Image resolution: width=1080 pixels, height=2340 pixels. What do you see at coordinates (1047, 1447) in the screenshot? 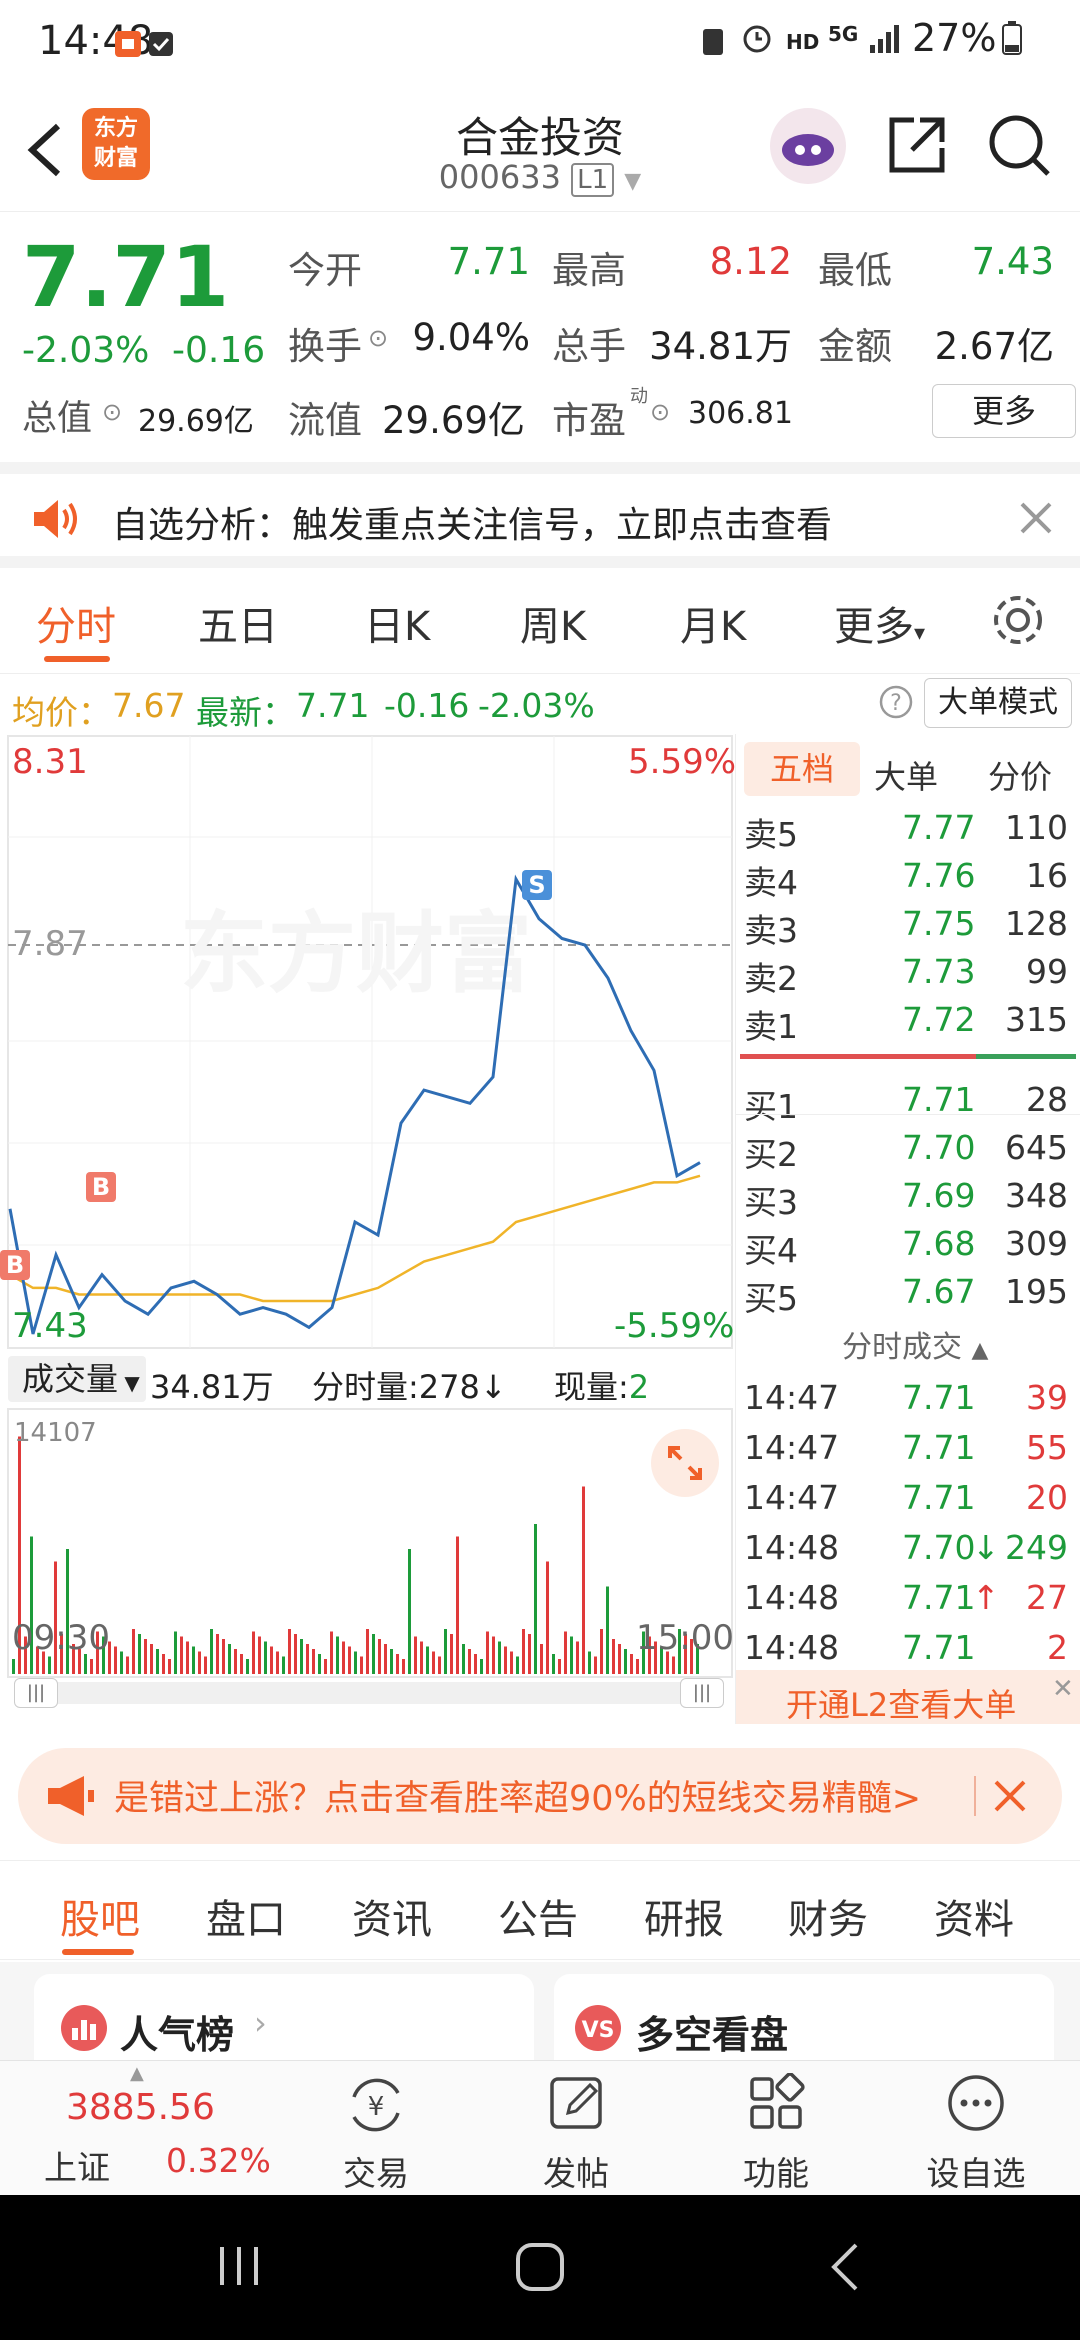
I see `trade-volume: 55` at bounding box center [1047, 1447].